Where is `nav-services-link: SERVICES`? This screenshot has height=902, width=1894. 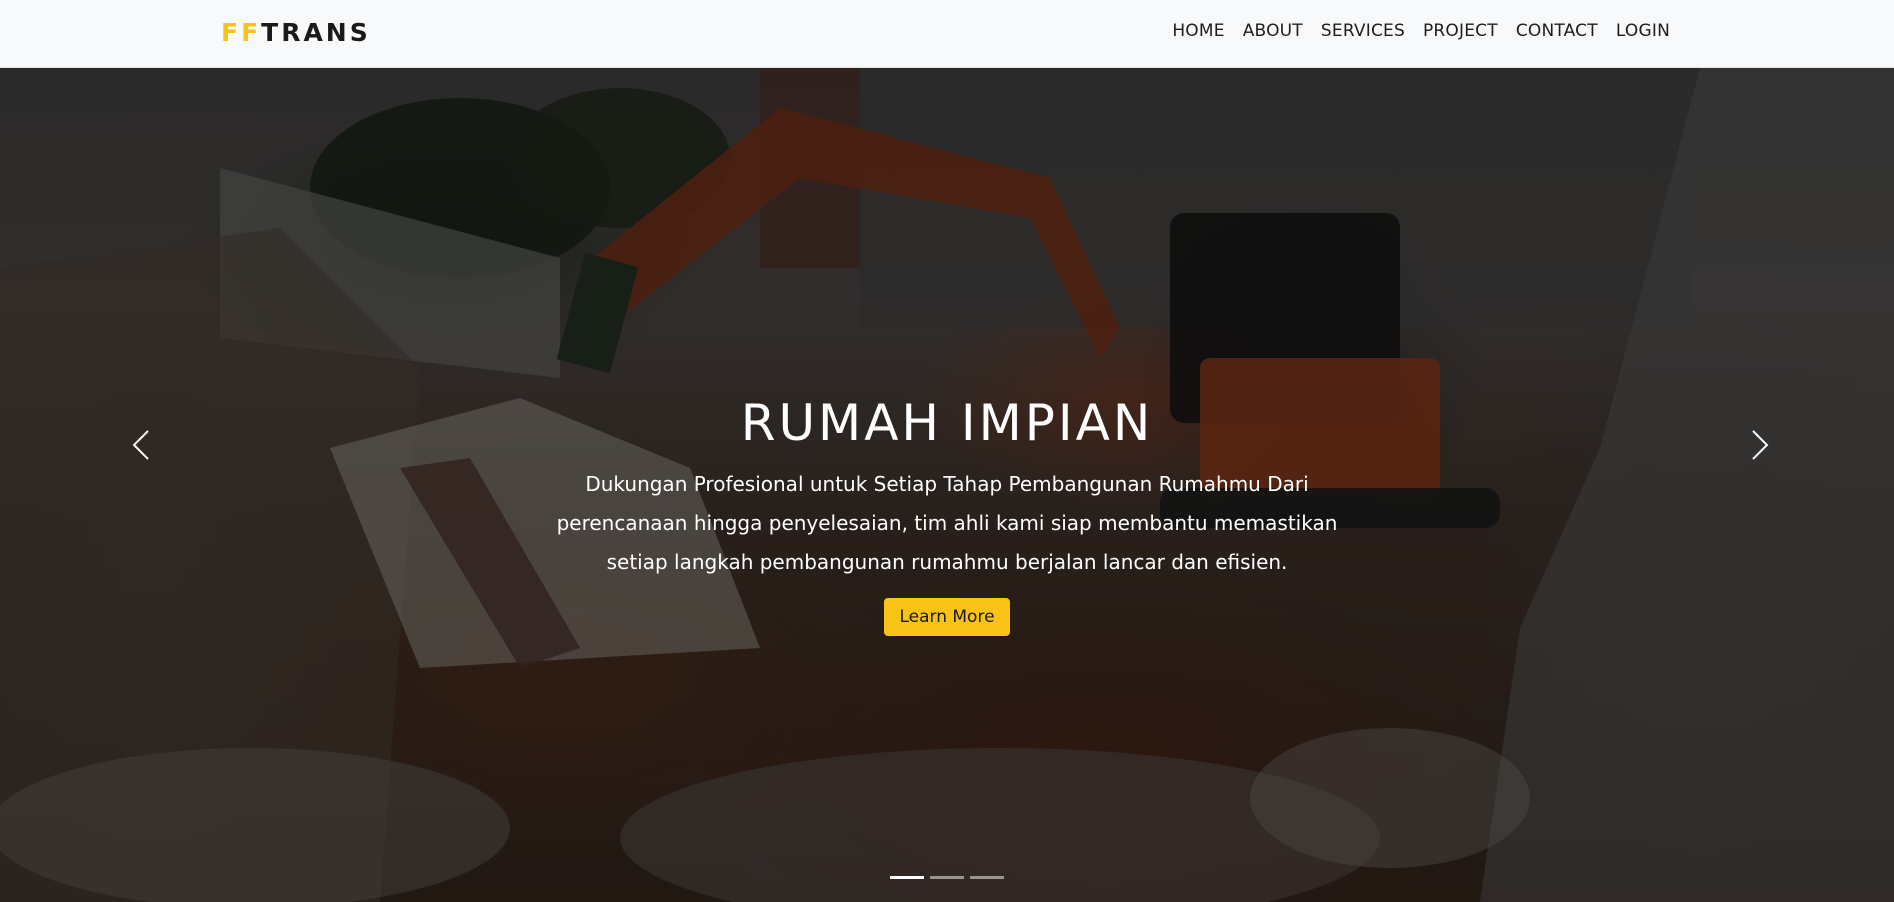
nav-services-link: SERVICES is located at coordinates (1363, 31).